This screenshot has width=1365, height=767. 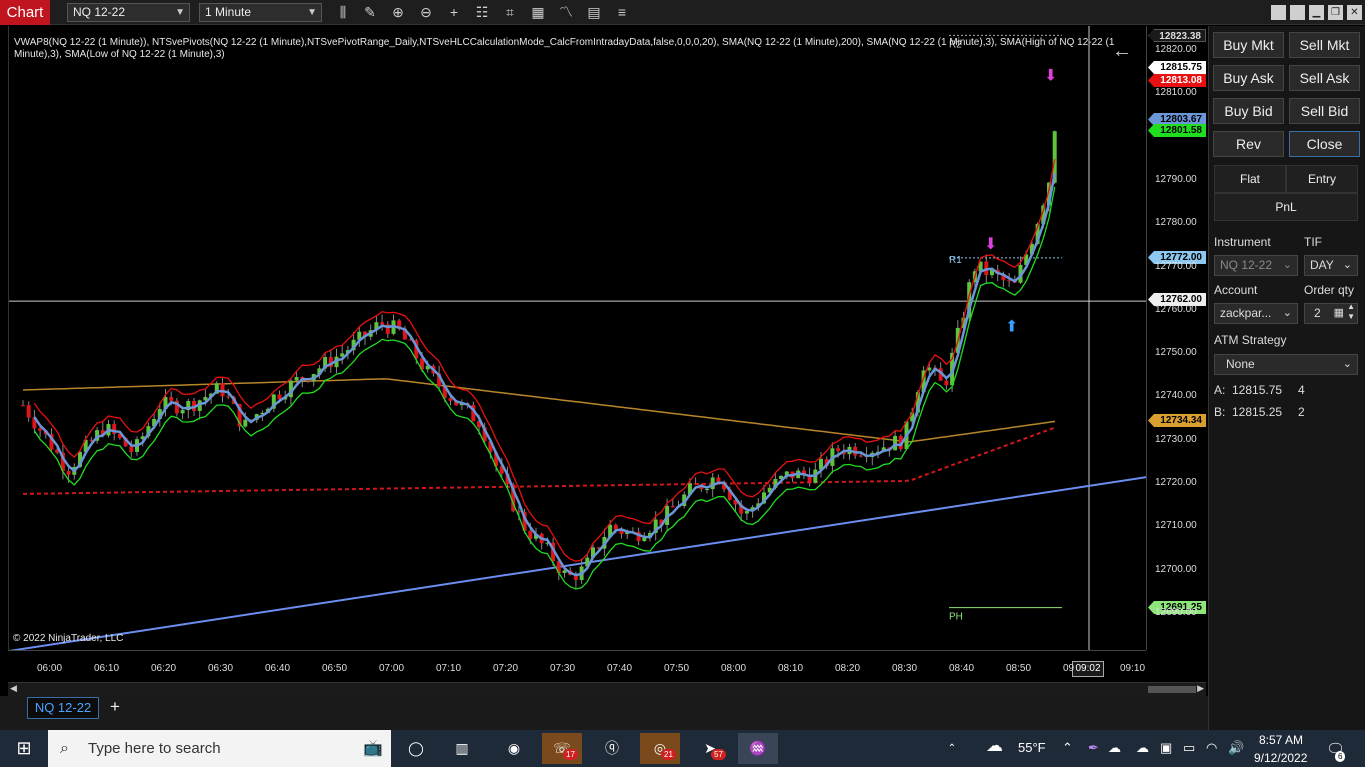 What do you see at coordinates (343, 12) in the screenshot?
I see `bars-icon: ⫼` at bounding box center [343, 12].